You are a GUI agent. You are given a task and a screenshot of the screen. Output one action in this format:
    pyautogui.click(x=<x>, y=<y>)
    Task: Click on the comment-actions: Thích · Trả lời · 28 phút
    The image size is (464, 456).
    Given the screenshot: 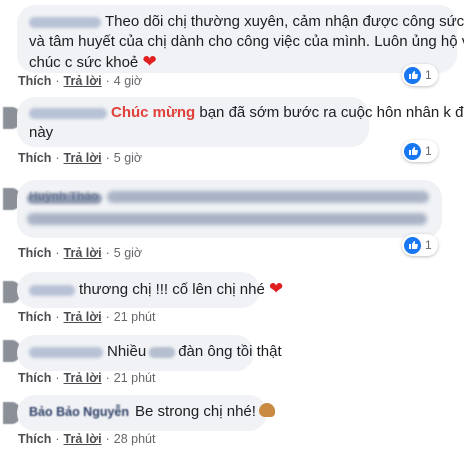 What is the action you would take?
    pyautogui.click(x=87, y=439)
    